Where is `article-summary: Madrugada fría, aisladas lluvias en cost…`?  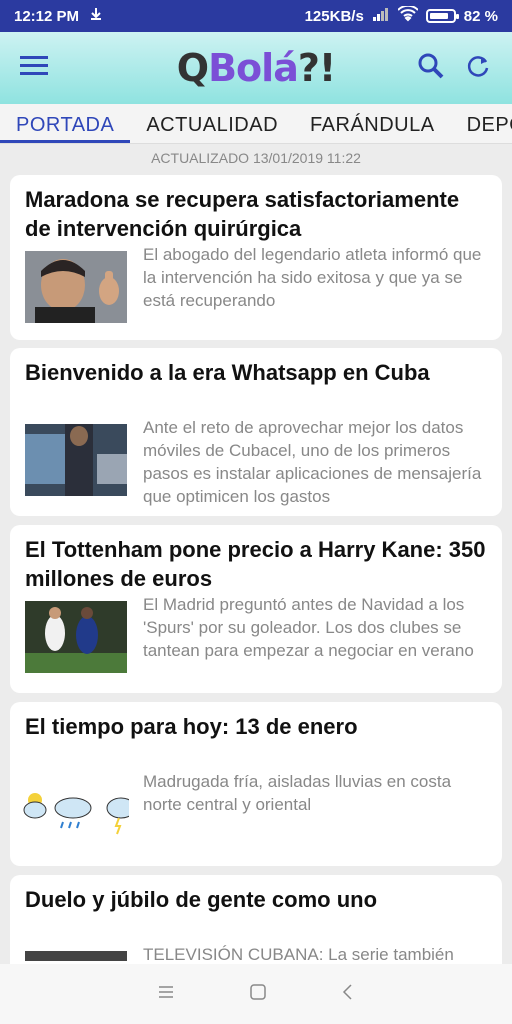 article-summary: Madrugada fría, aisladas lluvias en cost… is located at coordinates (297, 793).